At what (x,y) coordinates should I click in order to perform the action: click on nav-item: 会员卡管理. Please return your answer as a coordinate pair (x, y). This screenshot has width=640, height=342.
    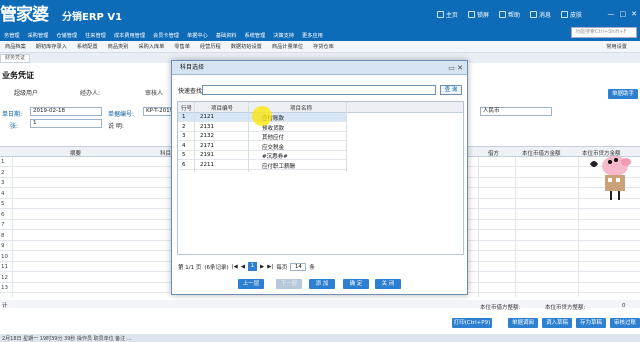
    Looking at the image, I should click on (166, 35).